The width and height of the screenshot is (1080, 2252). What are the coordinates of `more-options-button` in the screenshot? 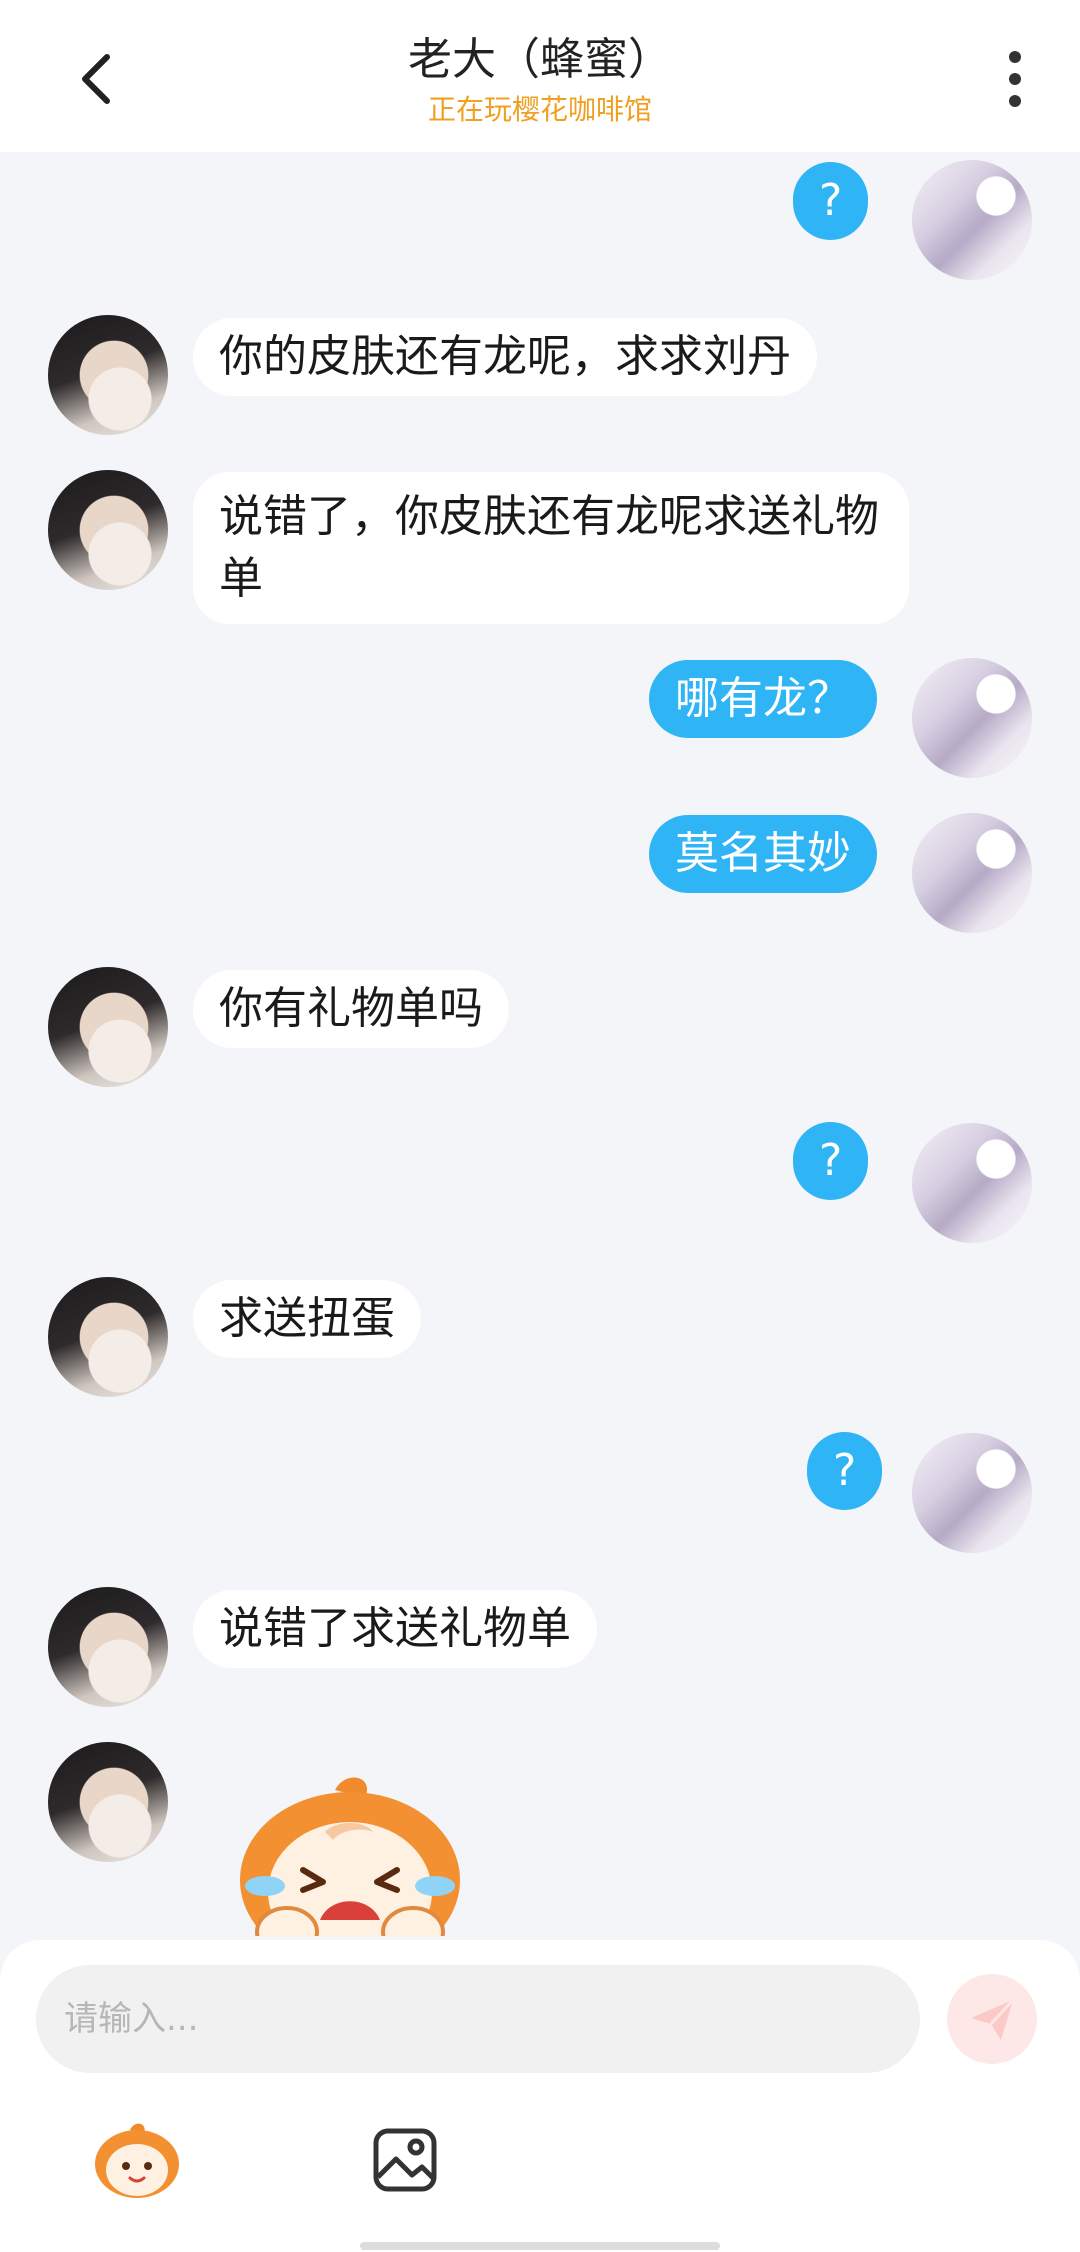 It's located at (1015, 79).